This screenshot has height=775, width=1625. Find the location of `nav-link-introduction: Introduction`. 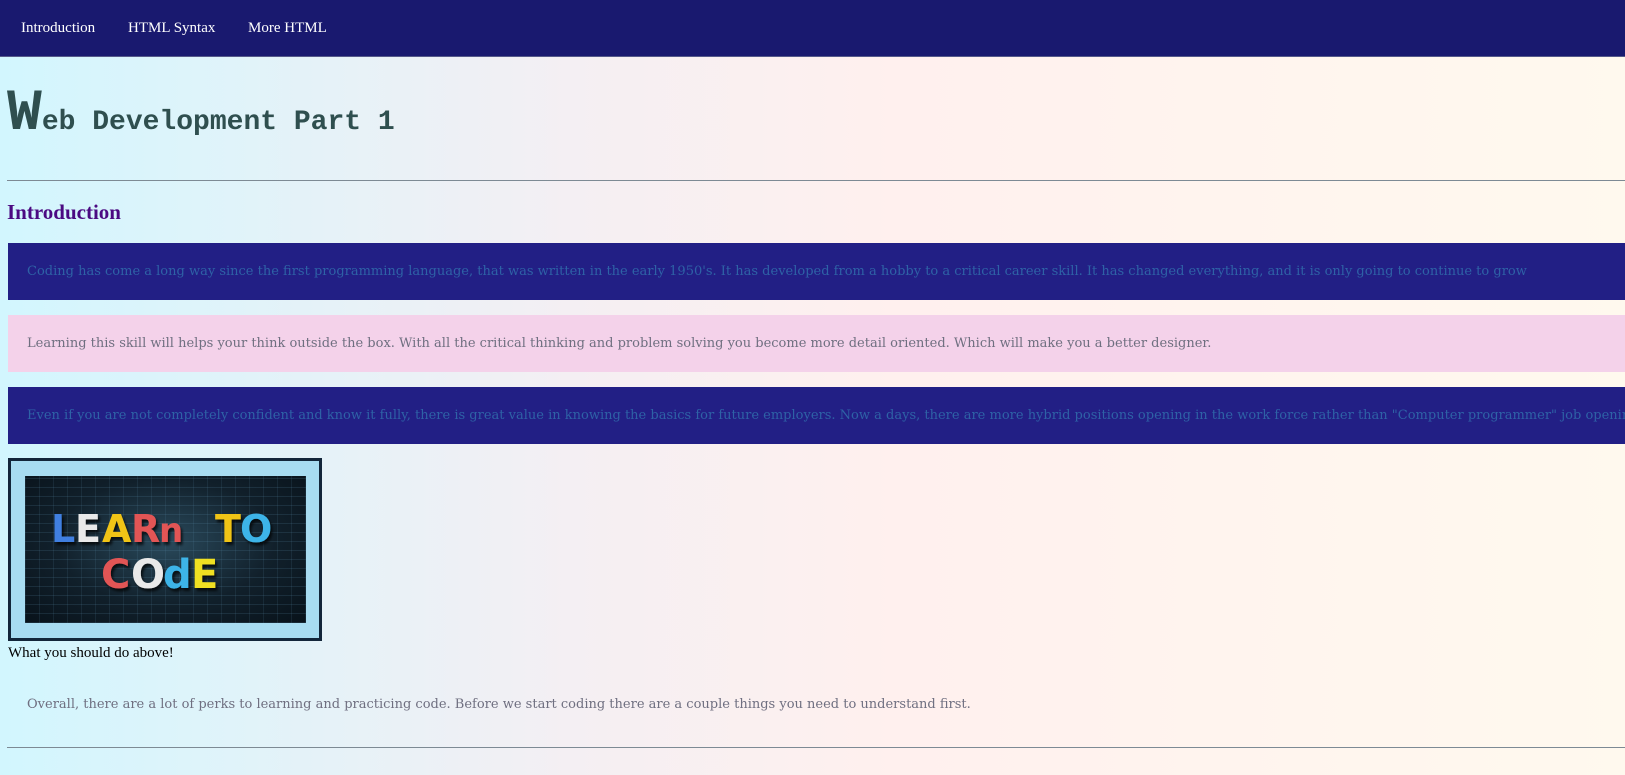

nav-link-introduction: Introduction is located at coordinates (58, 28).